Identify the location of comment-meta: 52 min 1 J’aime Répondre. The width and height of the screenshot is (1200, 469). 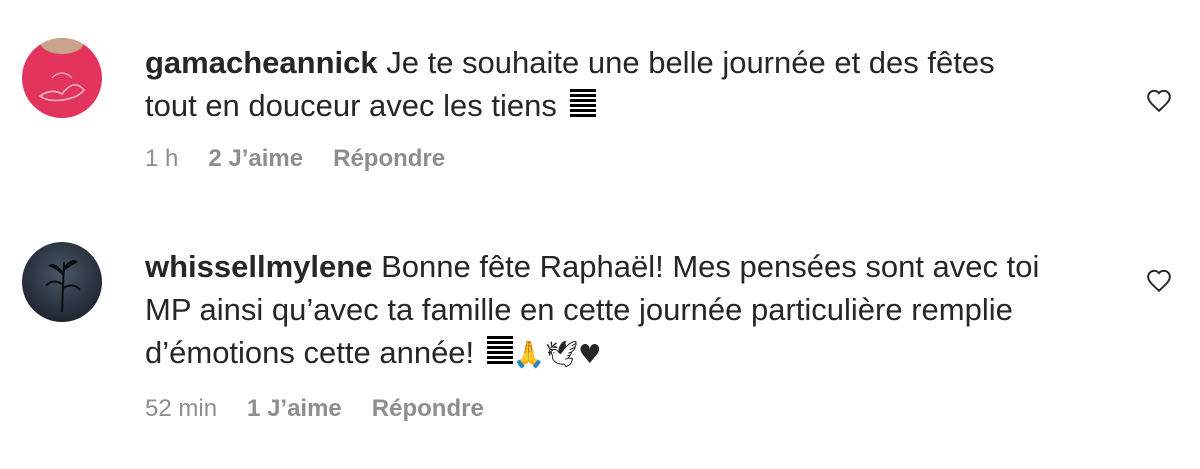
(595, 409).